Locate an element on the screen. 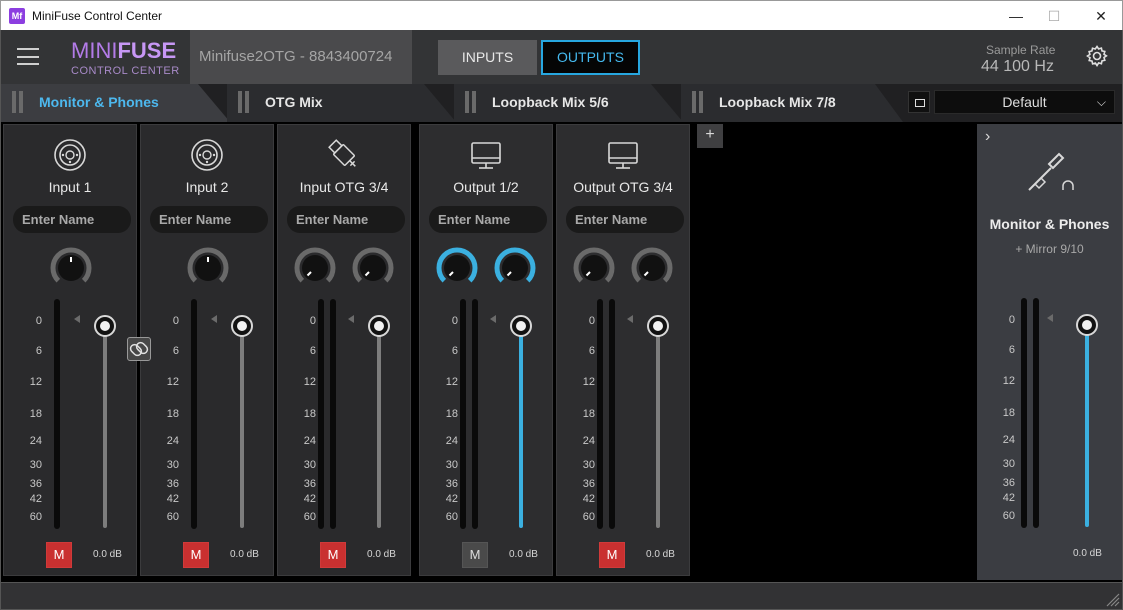 This screenshot has height=610, width=1123. level-meter-right is located at coordinates (475, 414).